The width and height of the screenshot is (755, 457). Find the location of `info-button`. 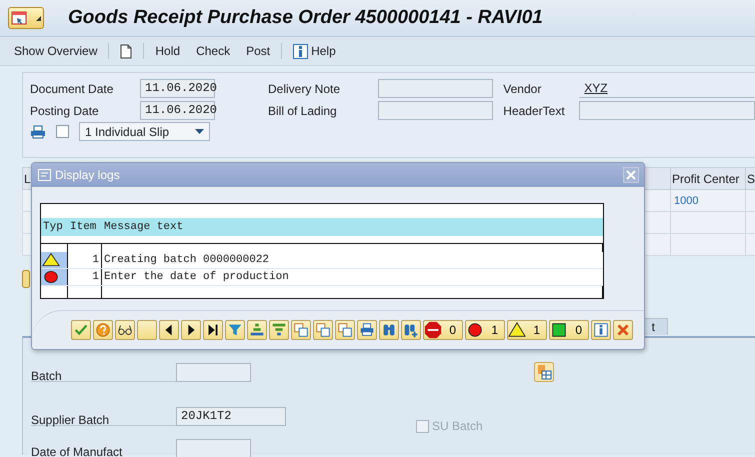

info-button is located at coordinates (601, 330).